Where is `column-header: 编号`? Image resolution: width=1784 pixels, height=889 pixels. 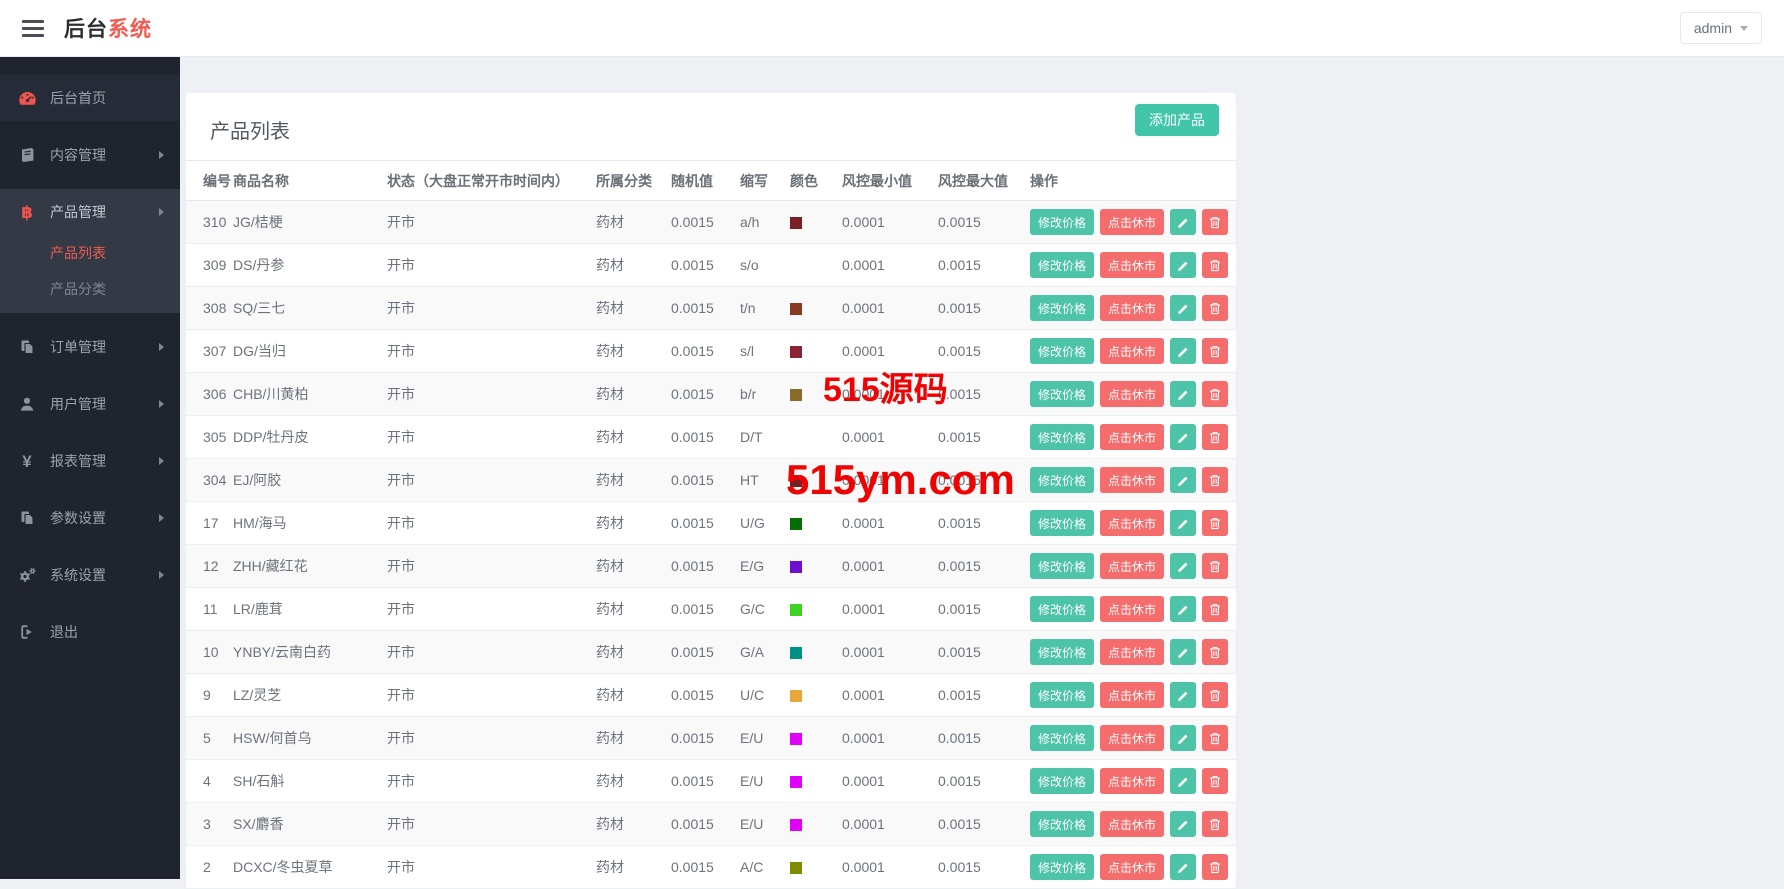 column-header: 编号 is located at coordinates (217, 180).